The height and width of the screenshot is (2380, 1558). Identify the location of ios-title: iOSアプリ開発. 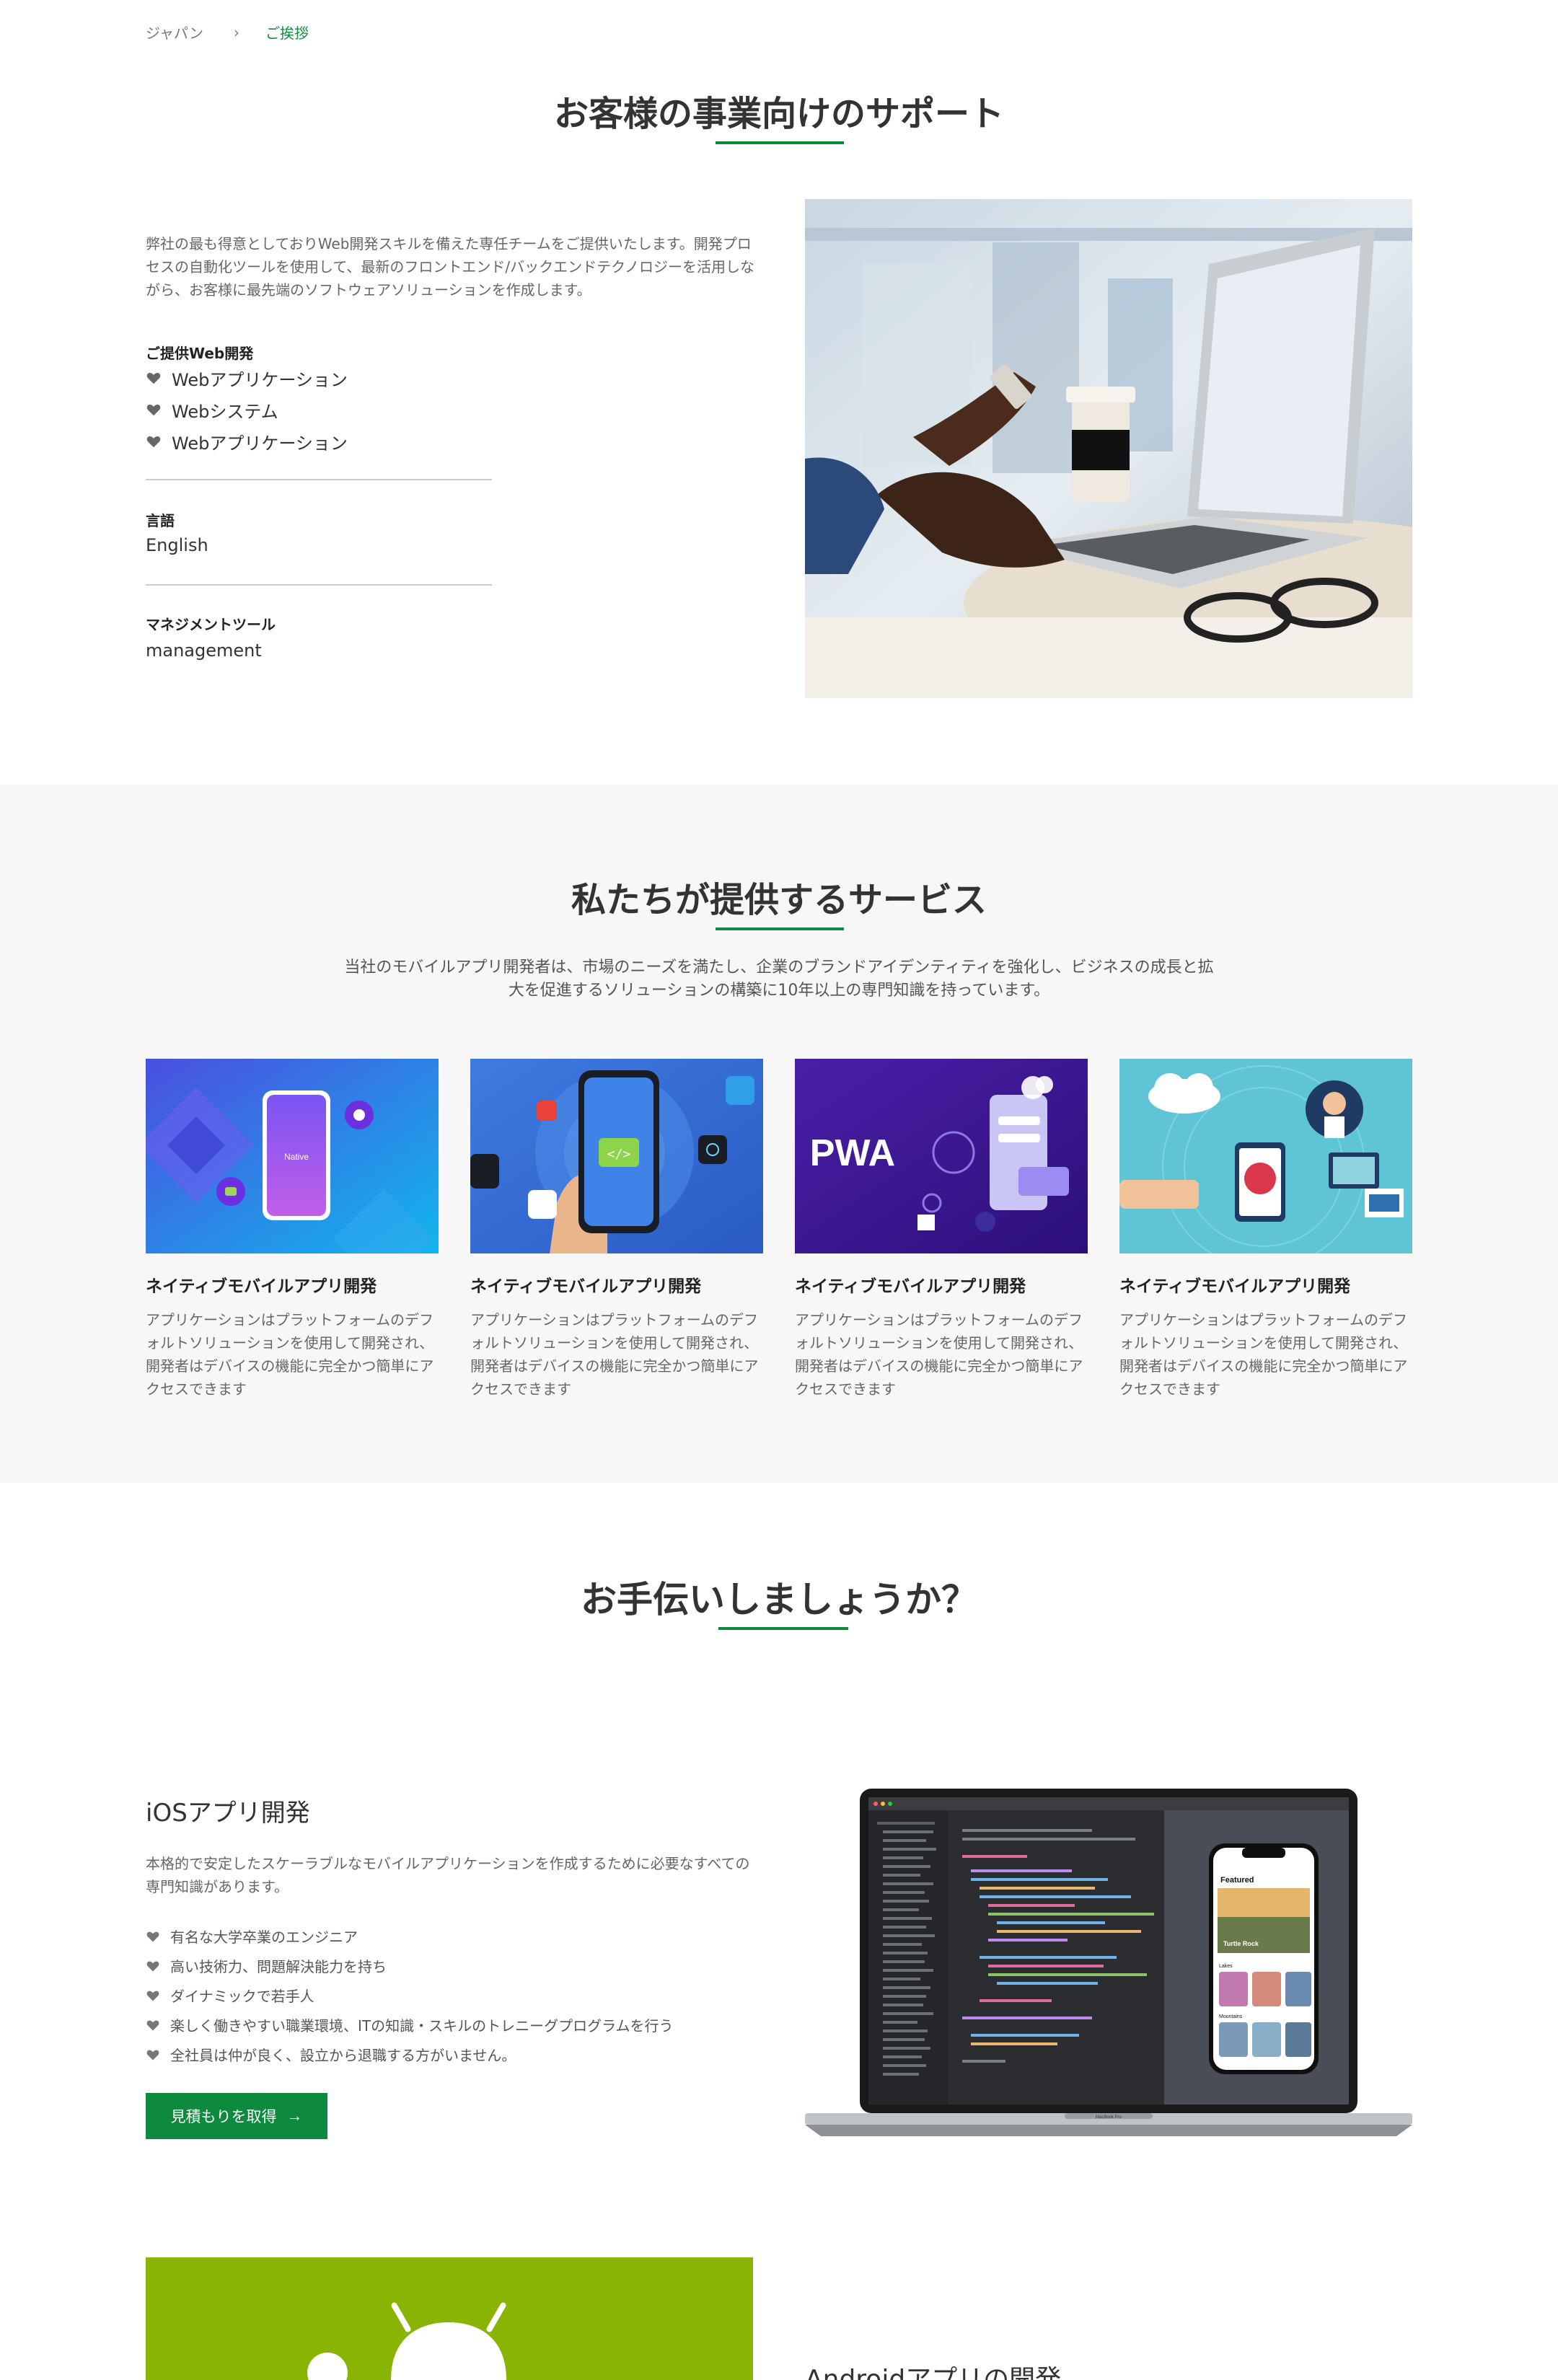
(228, 1813).